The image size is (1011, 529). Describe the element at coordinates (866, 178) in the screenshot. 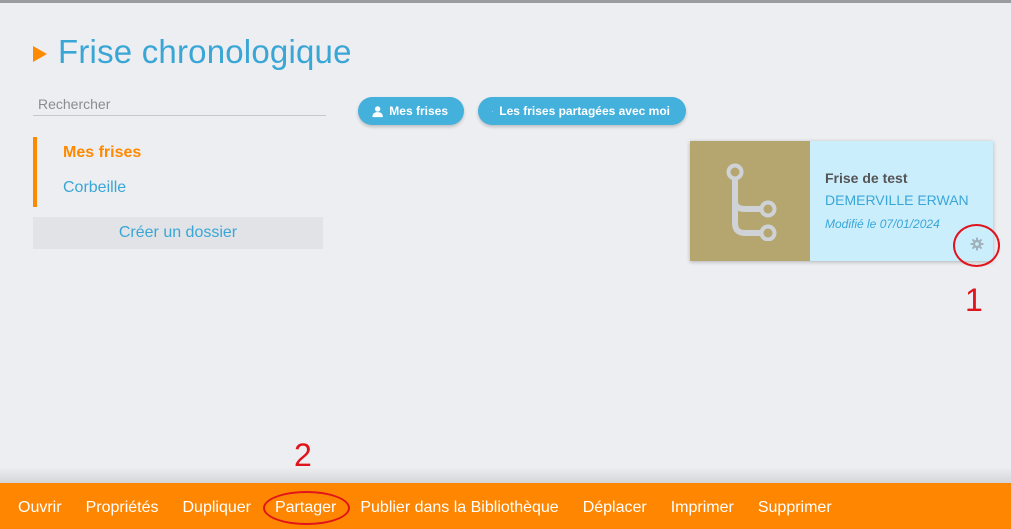

I see `card-title: Frise de test` at that location.